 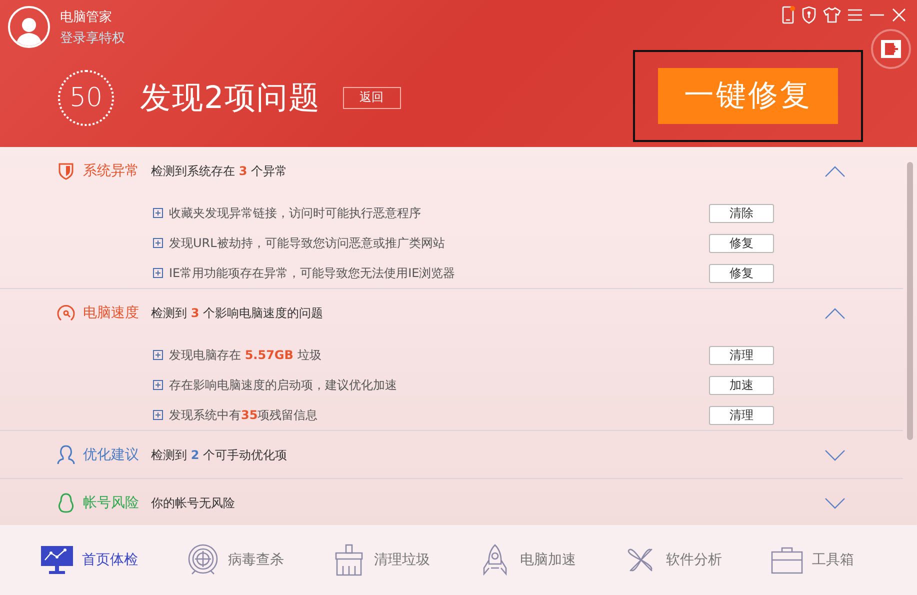 What do you see at coordinates (551, 560) in the screenshot?
I see `nav-tab: 电脑加速` at bounding box center [551, 560].